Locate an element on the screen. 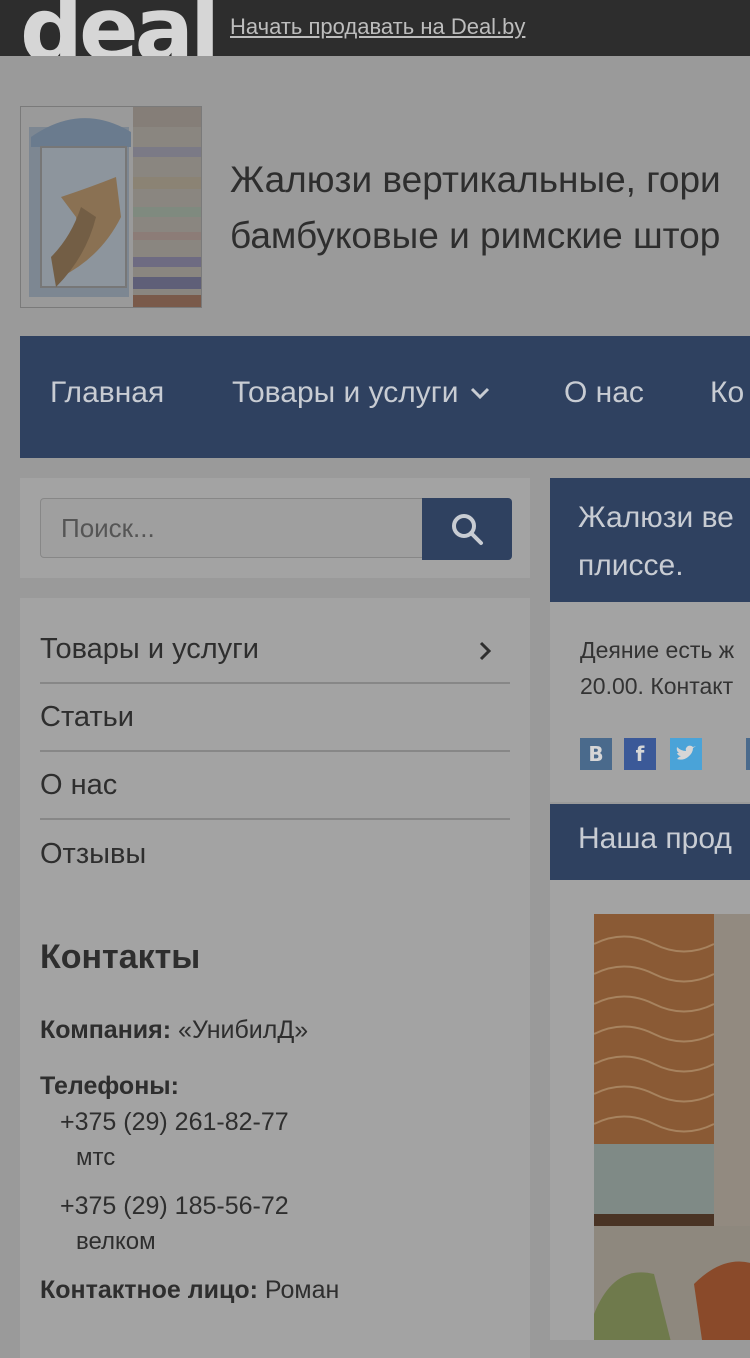 The width and height of the screenshot is (750, 1358). contact-person-value: Роман is located at coordinates (302, 1290).